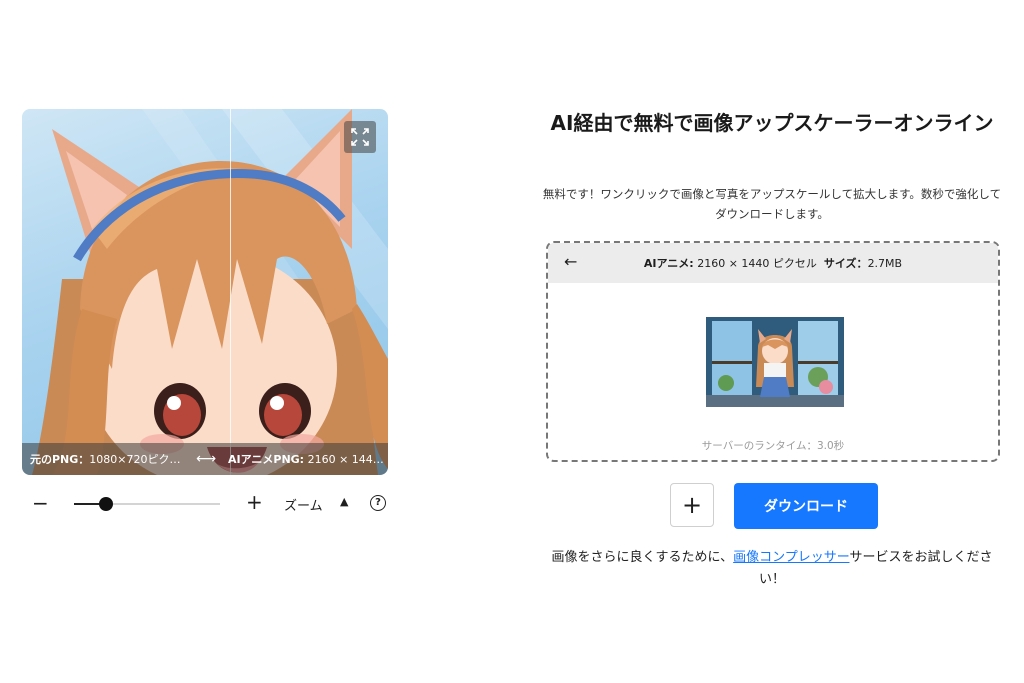 The width and height of the screenshot is (1024, 683). I want to click on download-button: ダウンロード, so click(806, 506).